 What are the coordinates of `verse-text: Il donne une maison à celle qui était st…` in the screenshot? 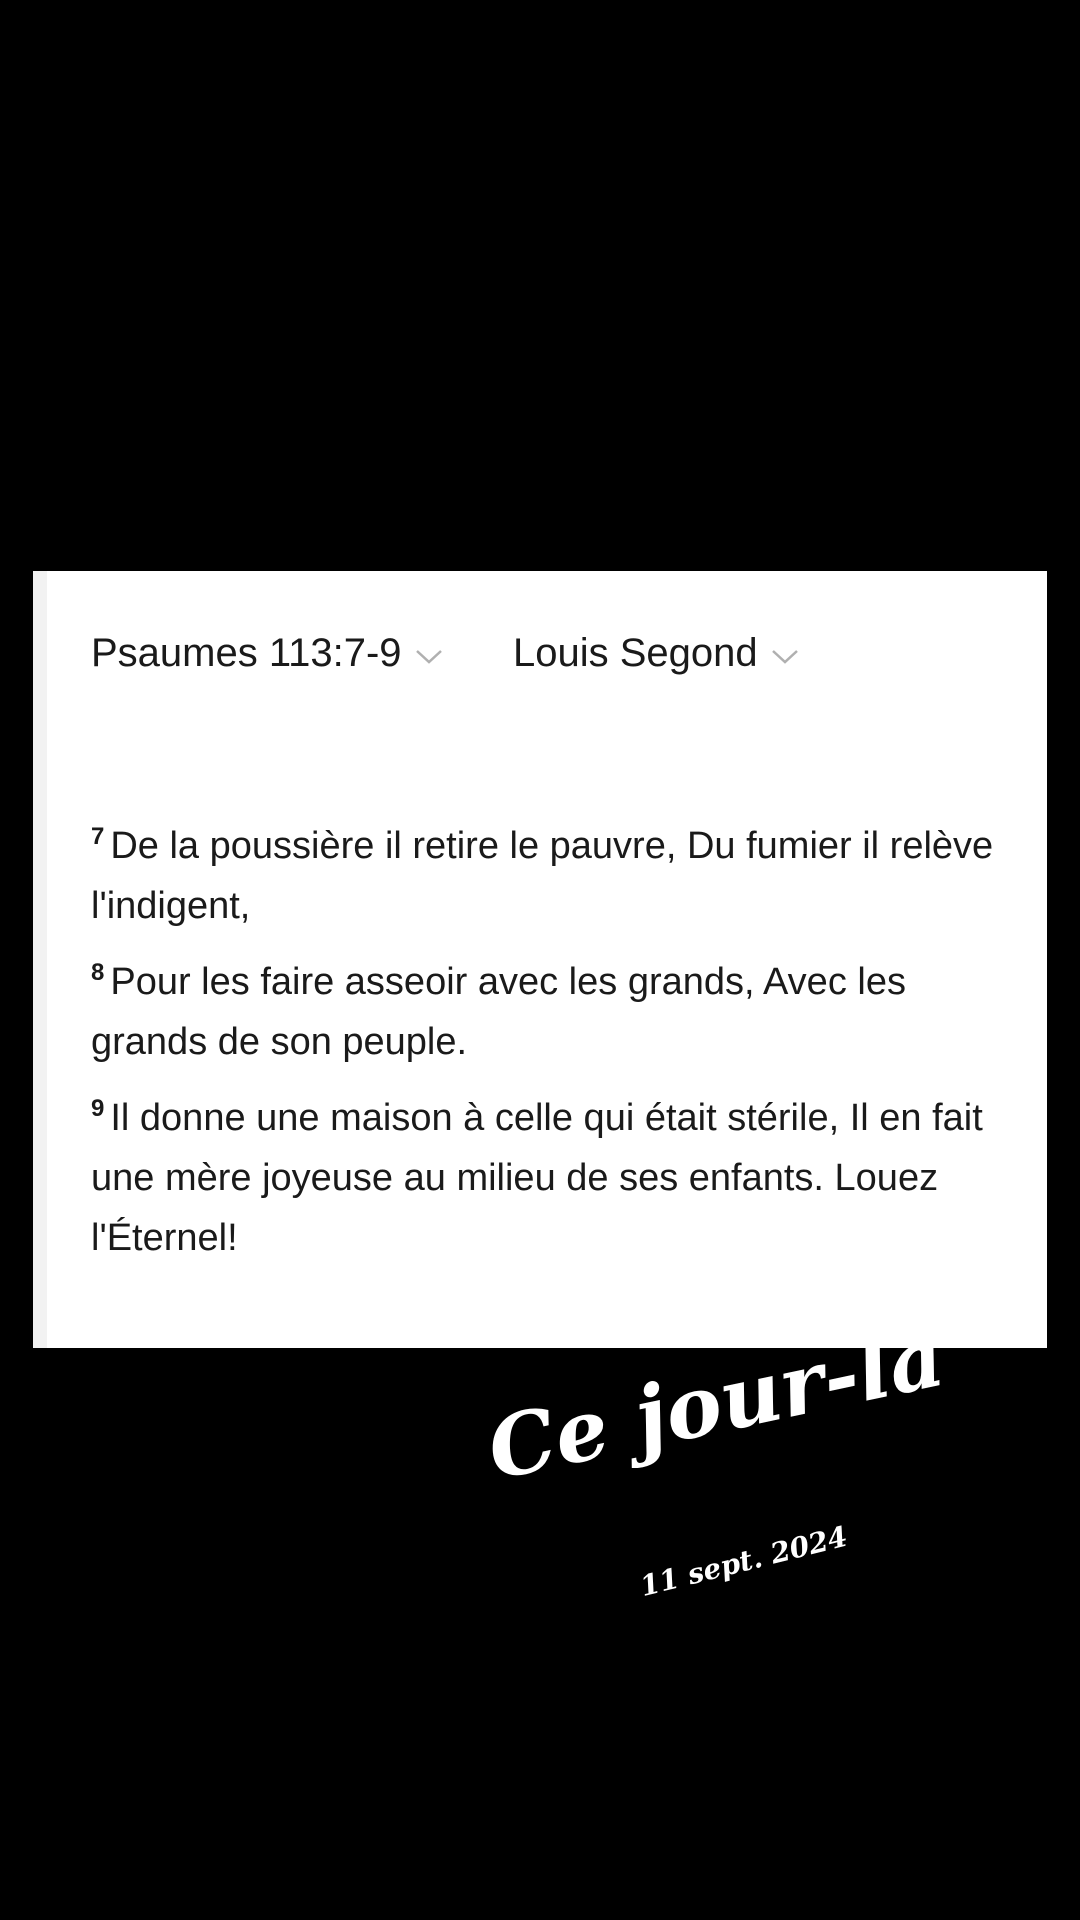 It's located at (537, 1178).